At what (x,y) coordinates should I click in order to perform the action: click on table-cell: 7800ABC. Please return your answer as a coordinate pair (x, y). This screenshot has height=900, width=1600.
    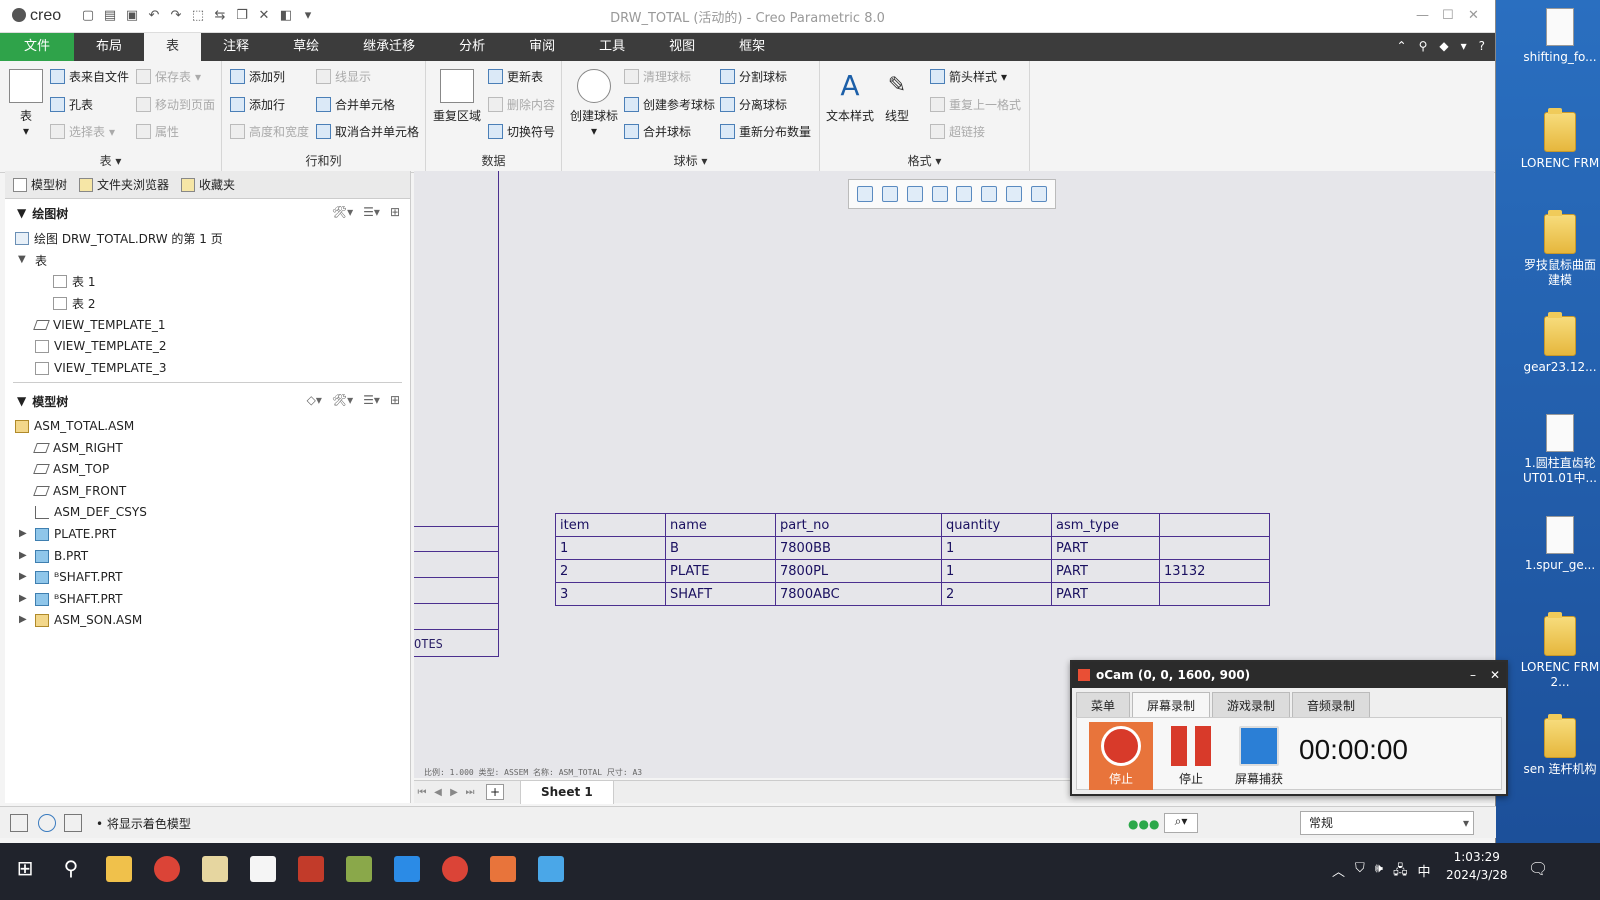
    Looking at the image, I should click on (858, 594).